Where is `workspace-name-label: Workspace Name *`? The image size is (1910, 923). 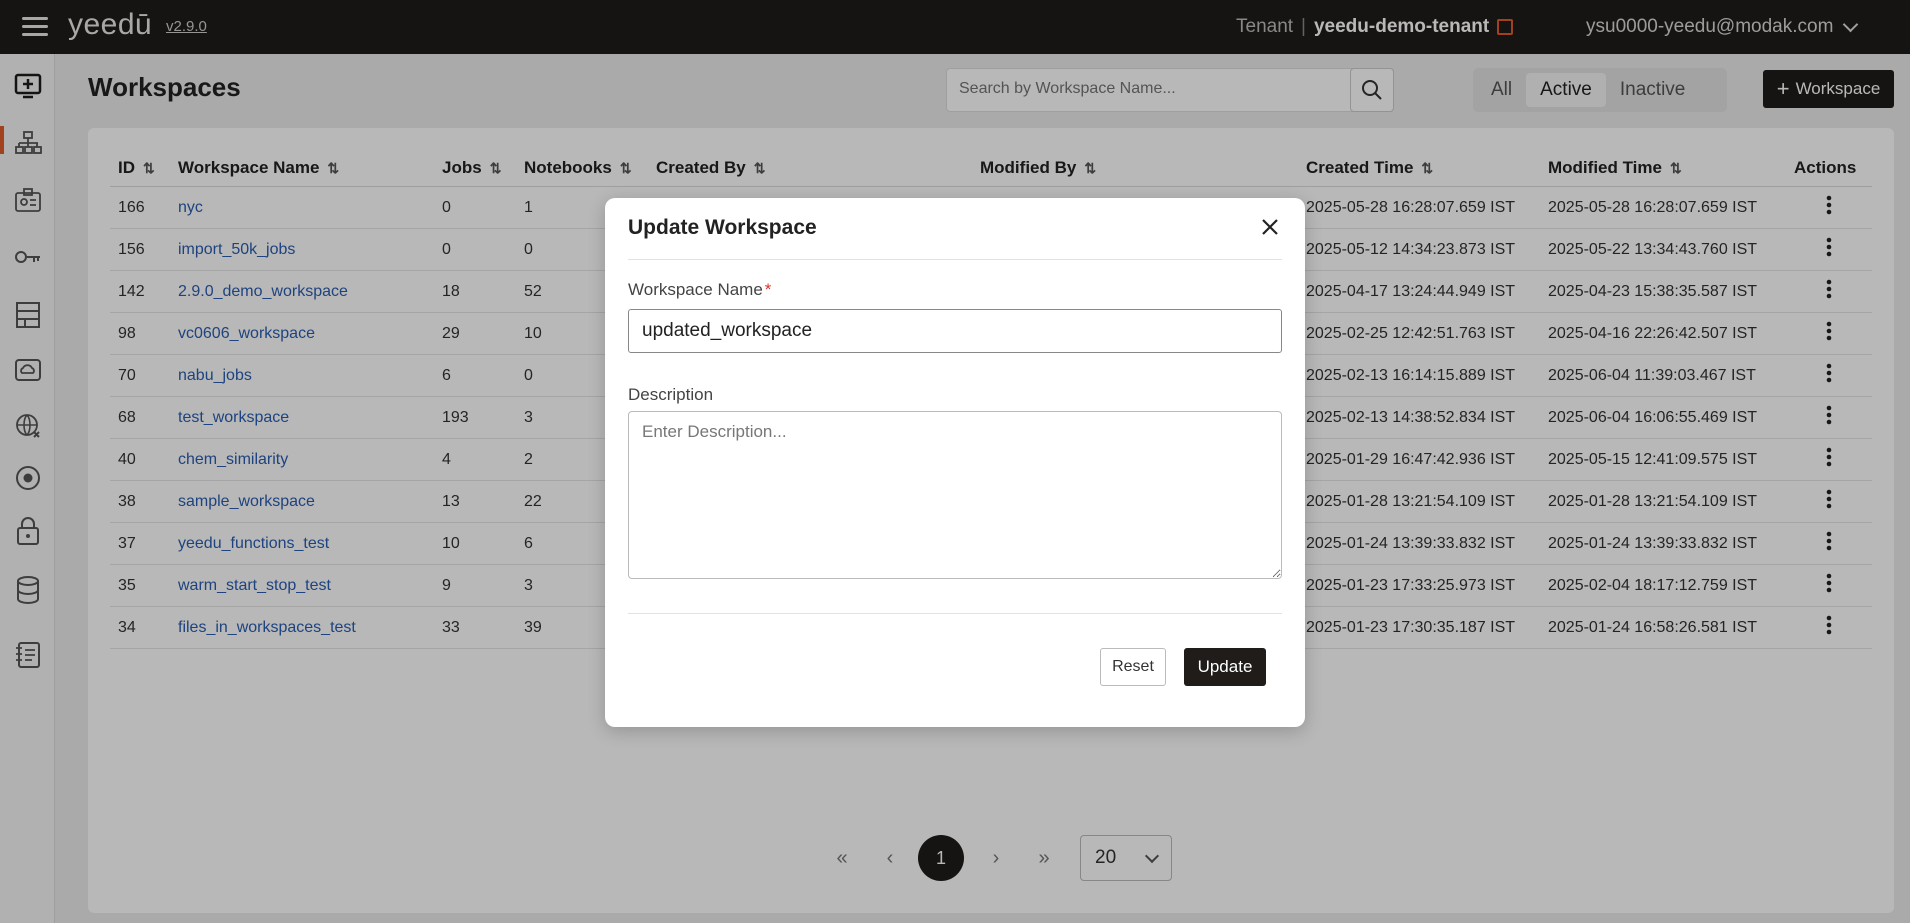 workspace-name-label: Workspace Name * is located at coordinates (700, 289).